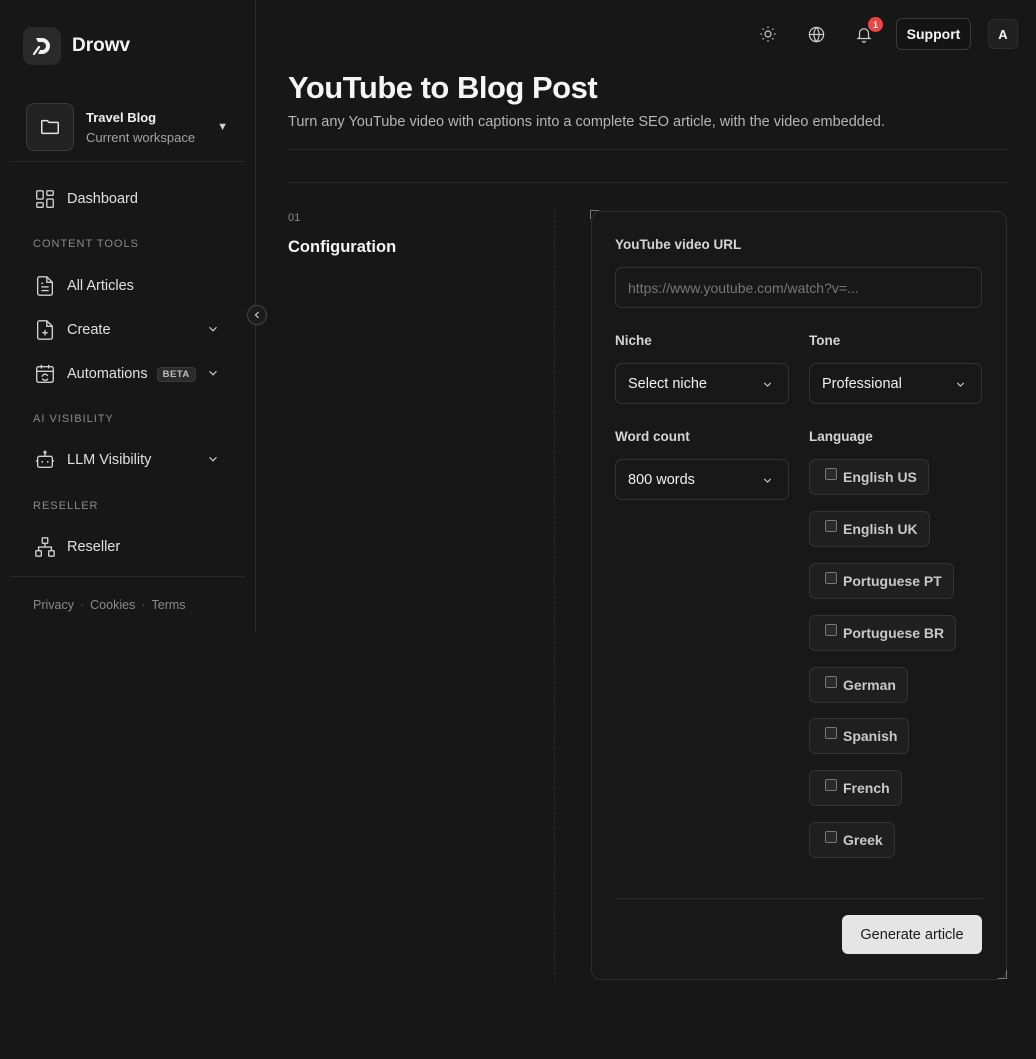  What do you see at coordinates (141, 137) in the screenshot?
I see `workspace-subtitle: Current workspace` at bounding box center [141, 137].